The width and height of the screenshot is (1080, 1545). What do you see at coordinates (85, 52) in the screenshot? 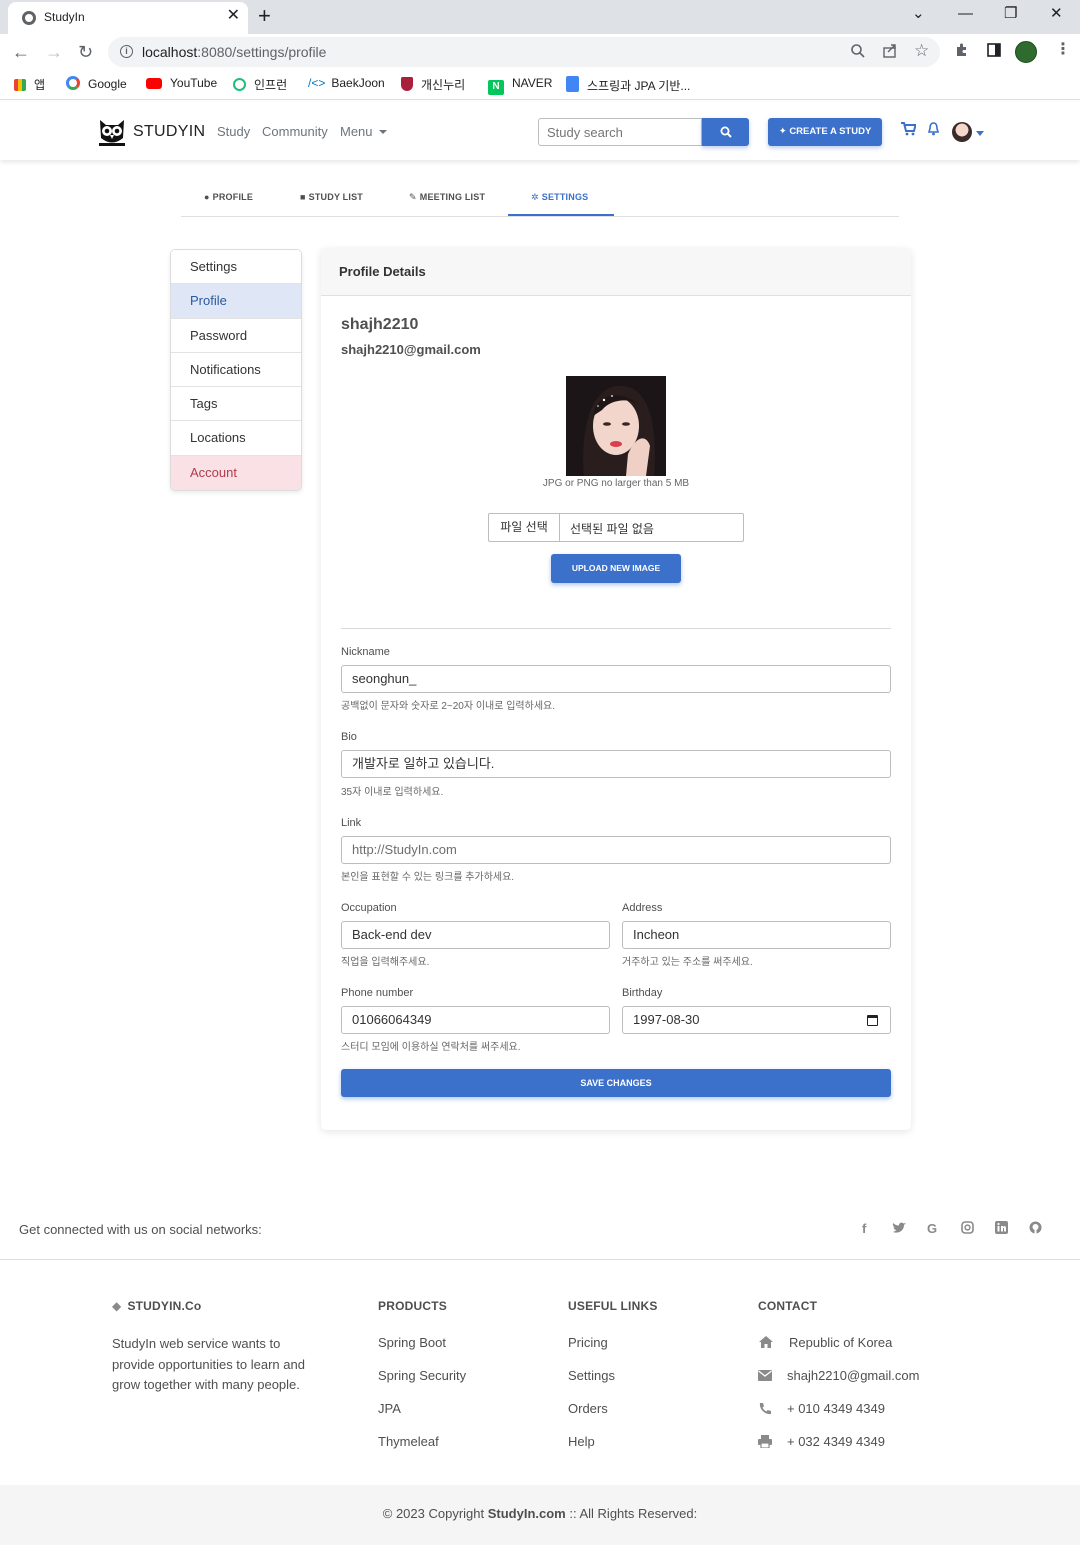
I see `reload-icon: ↻` at bounding box center [85, 52].